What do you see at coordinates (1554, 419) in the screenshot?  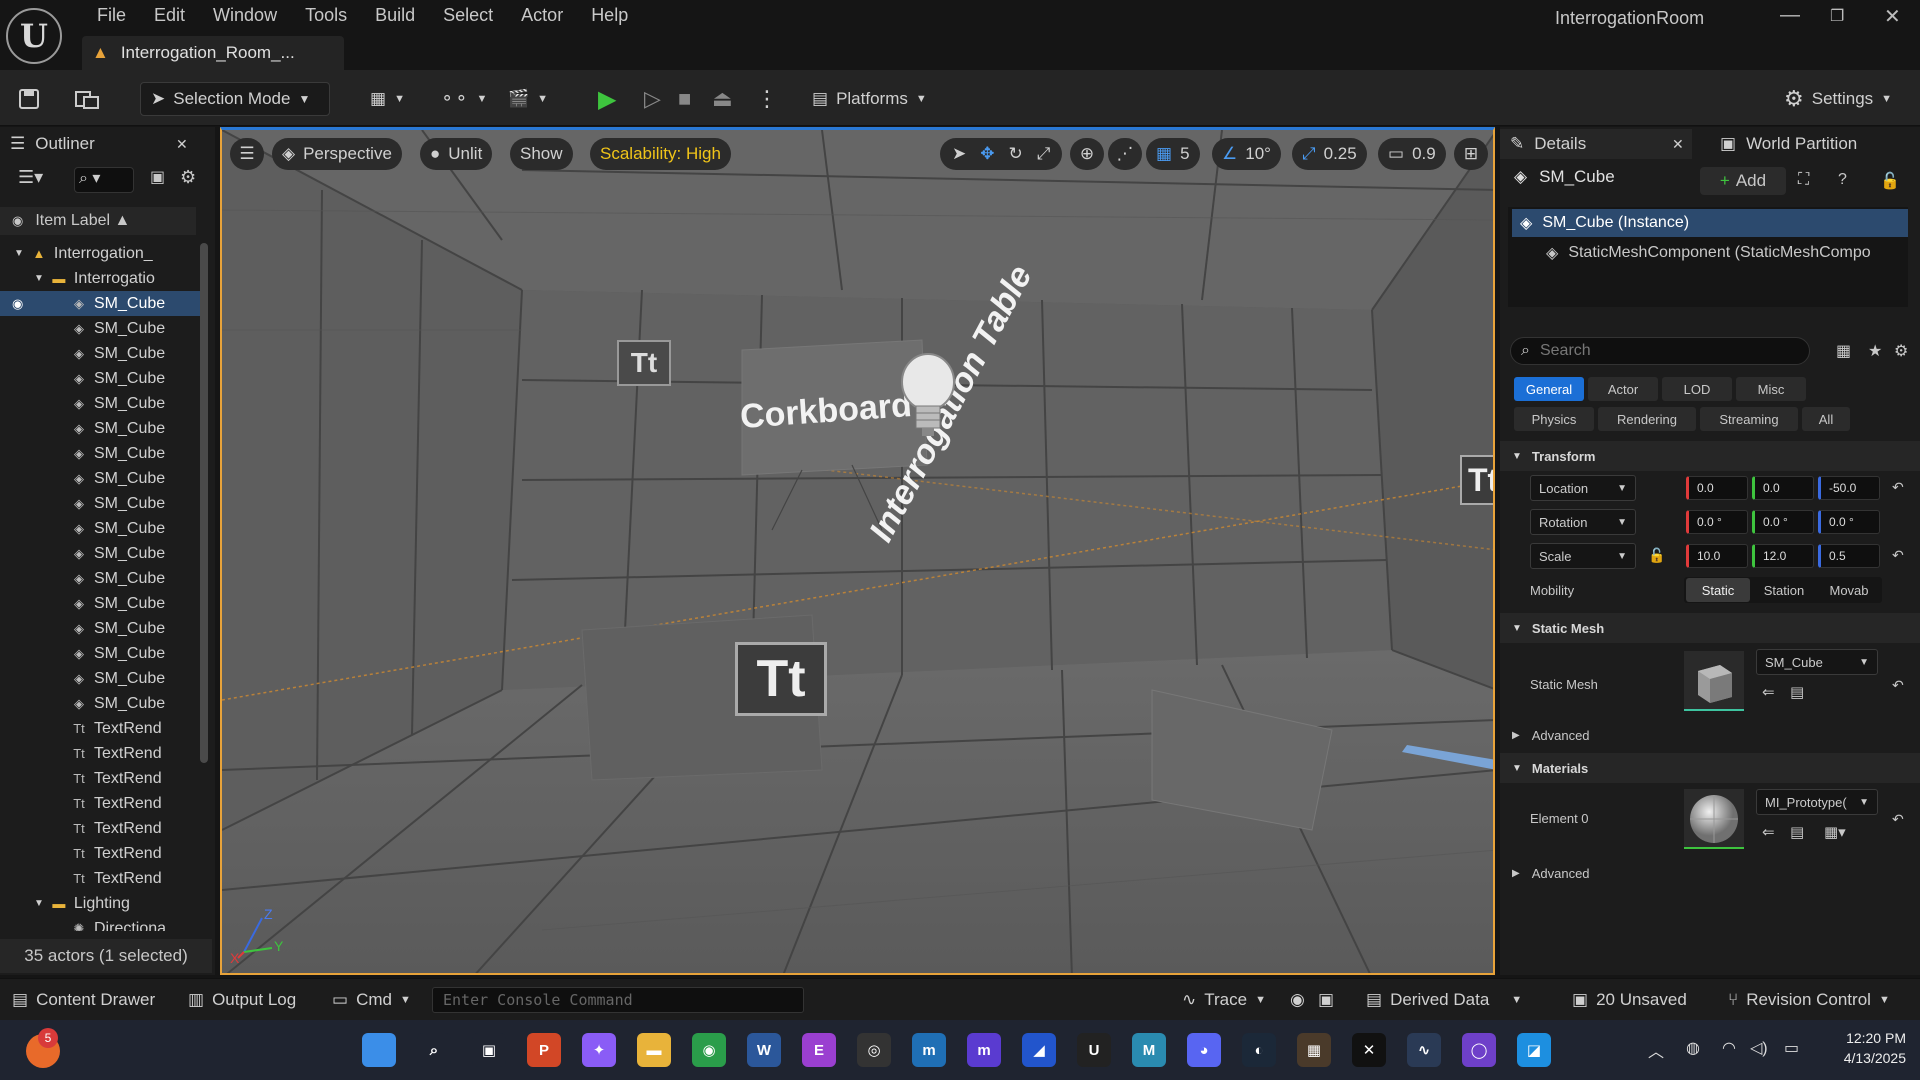 I see `filter-physics: Physics` at bounding box center [1554, 419].